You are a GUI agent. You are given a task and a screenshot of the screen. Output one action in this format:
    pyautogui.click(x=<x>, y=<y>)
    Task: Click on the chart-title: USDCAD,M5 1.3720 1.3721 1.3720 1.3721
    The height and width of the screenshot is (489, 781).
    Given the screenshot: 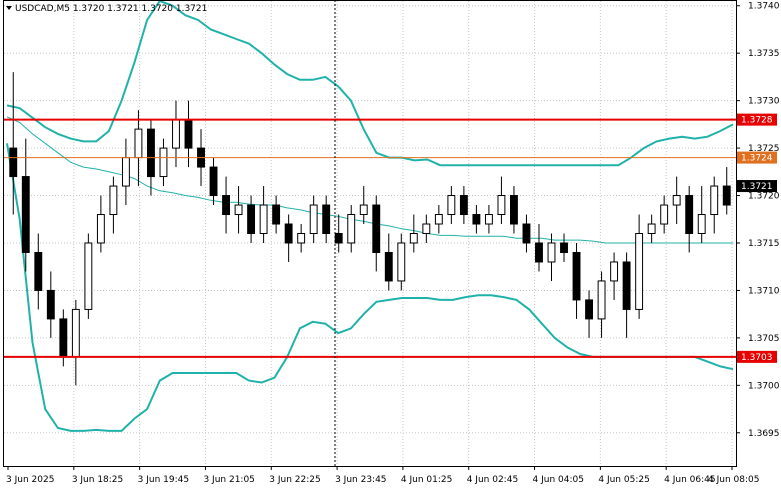 What is the action you would take?
    pyautogui.click(x=111, y=9)
    